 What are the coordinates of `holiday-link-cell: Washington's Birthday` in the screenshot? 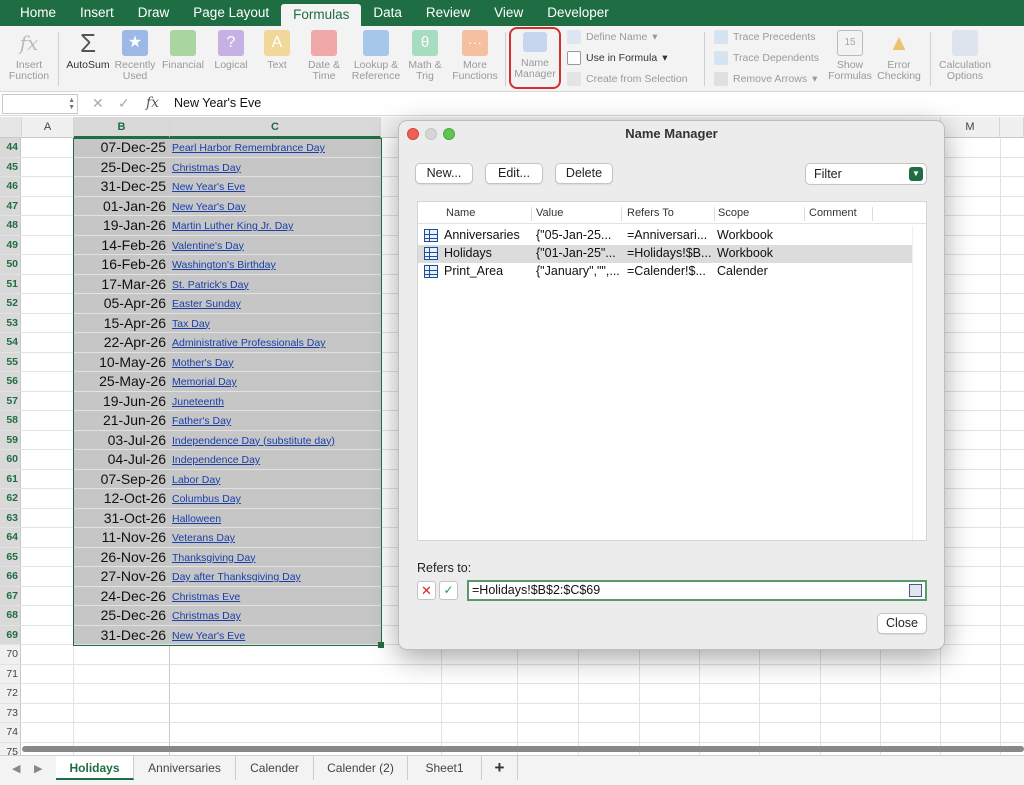 It's located at (275, 264).